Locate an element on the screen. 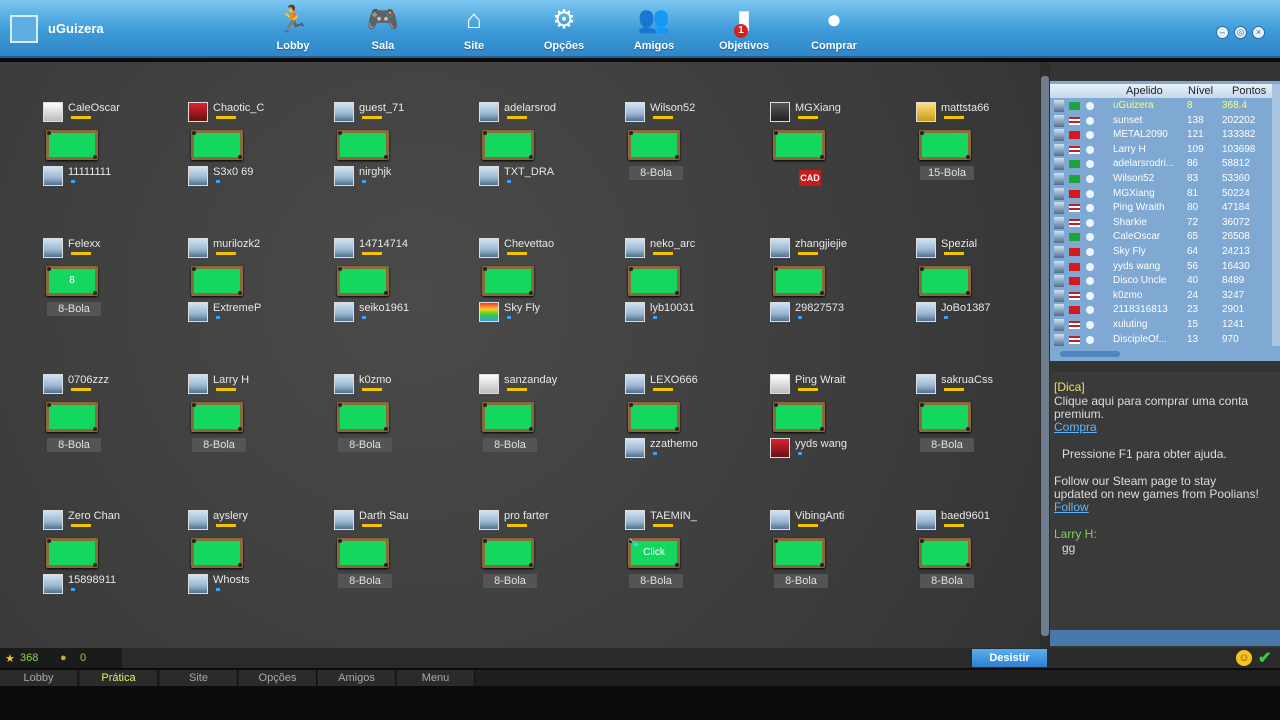 Image resolution: width=1280 pixels, height=720 pixels. emoji-icon: ☺ is located at coordinates (1244, 658).